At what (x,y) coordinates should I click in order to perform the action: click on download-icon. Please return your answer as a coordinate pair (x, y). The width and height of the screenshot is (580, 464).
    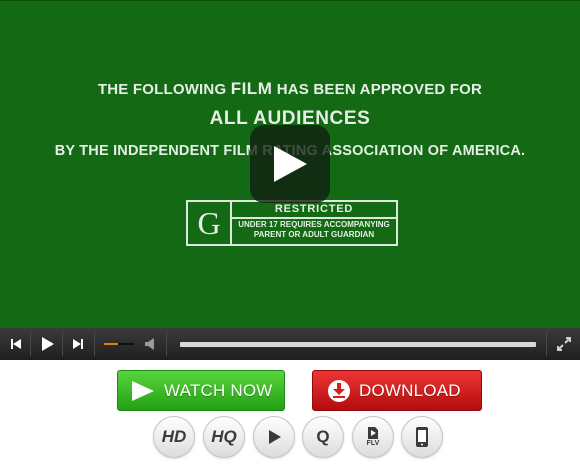
    Looking at the image, I should click on (339, 390).